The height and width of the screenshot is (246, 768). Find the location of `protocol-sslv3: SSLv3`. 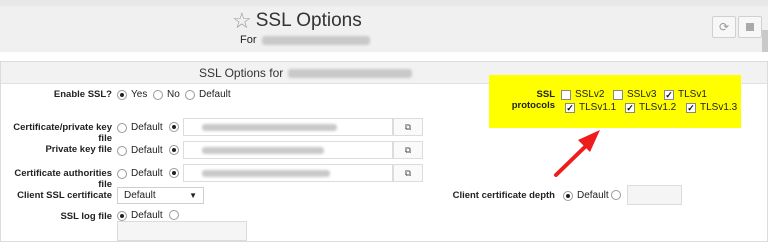

protocol-sslv3: SSLv3 is located at coordinates (634, 94).